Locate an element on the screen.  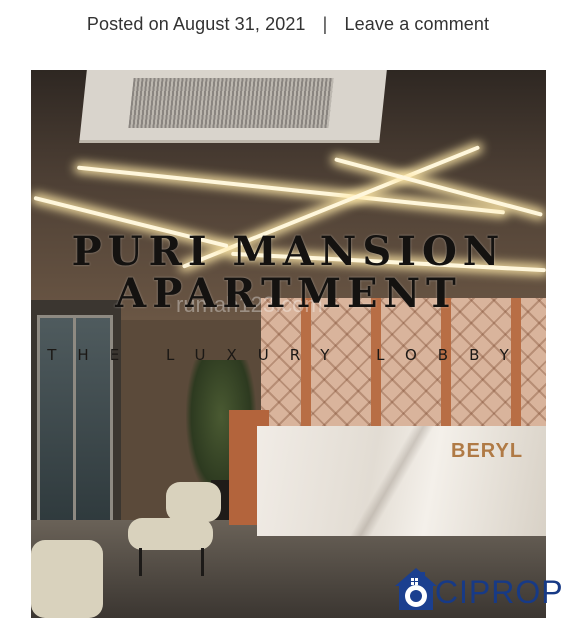
logo-text: OCIPROP is located at coordinates (486, 592).